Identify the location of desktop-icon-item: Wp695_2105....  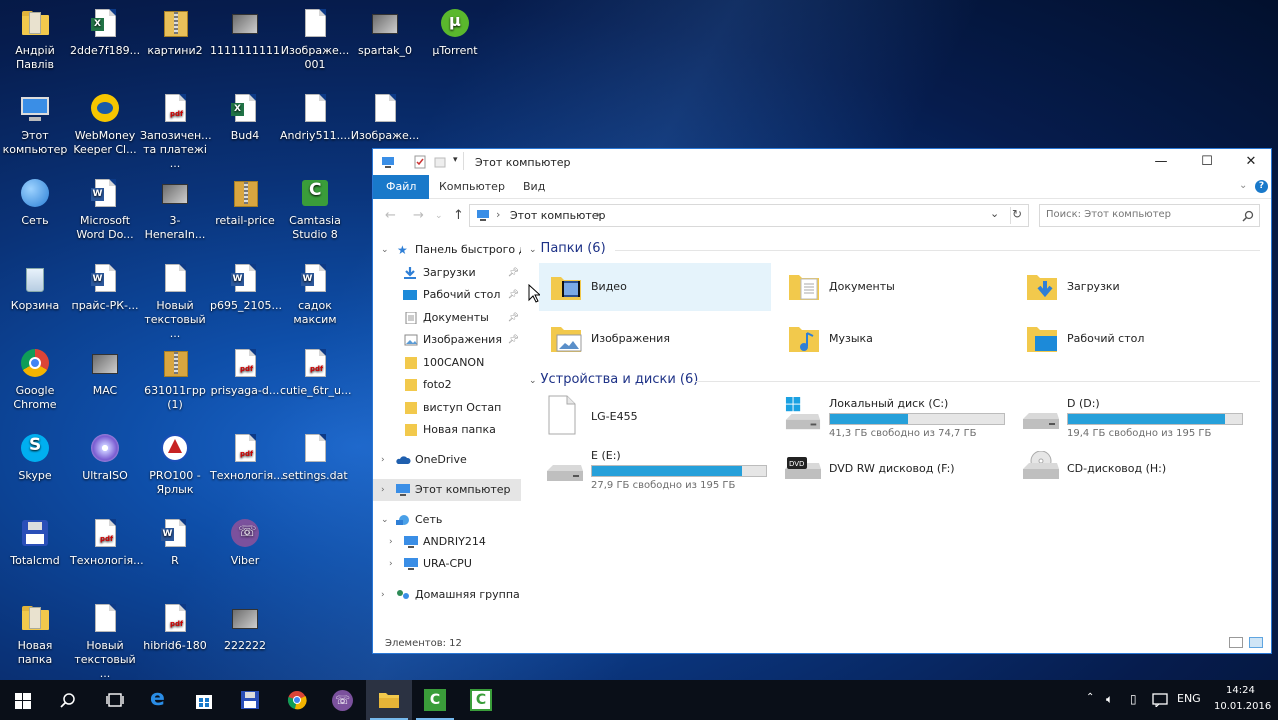
(246, 288).